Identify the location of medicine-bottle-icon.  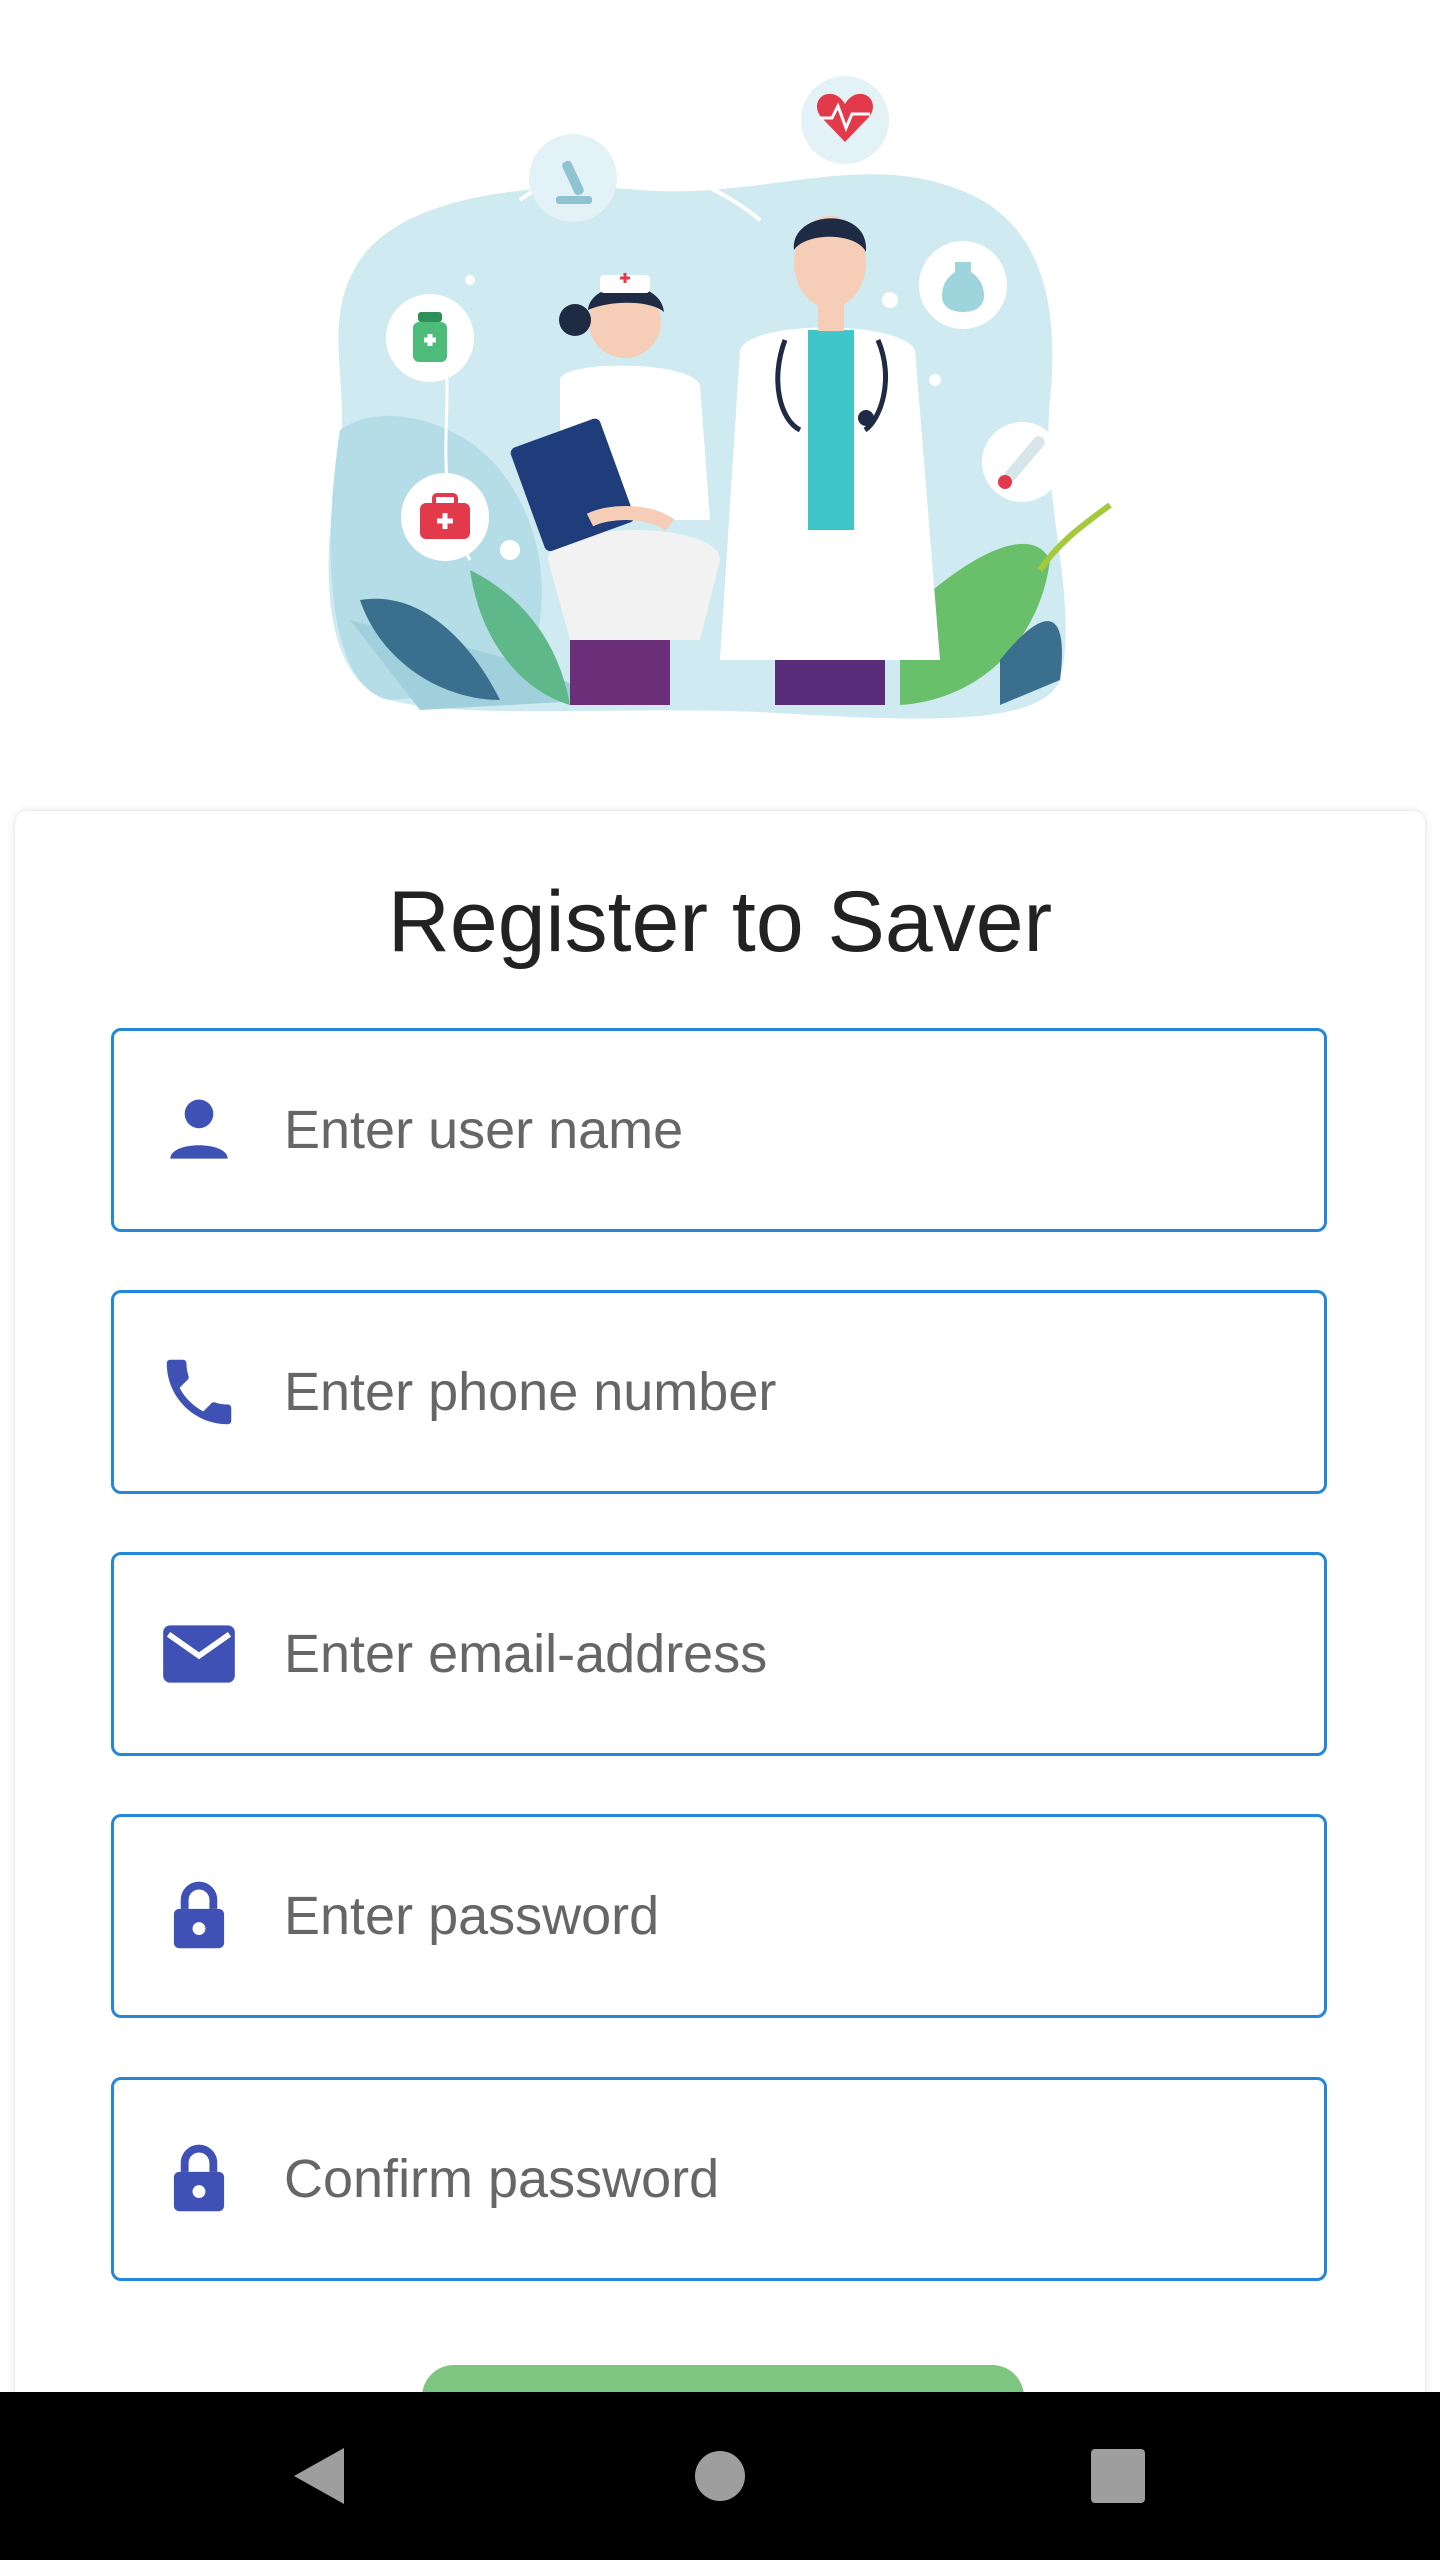
(963, 285).